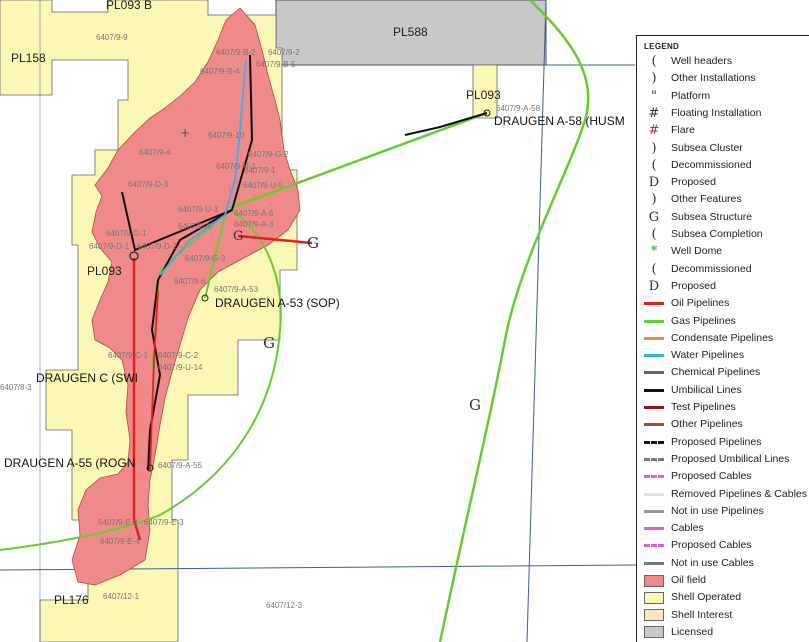  I want to click on legend-item: " Platform, so click(725, 96).